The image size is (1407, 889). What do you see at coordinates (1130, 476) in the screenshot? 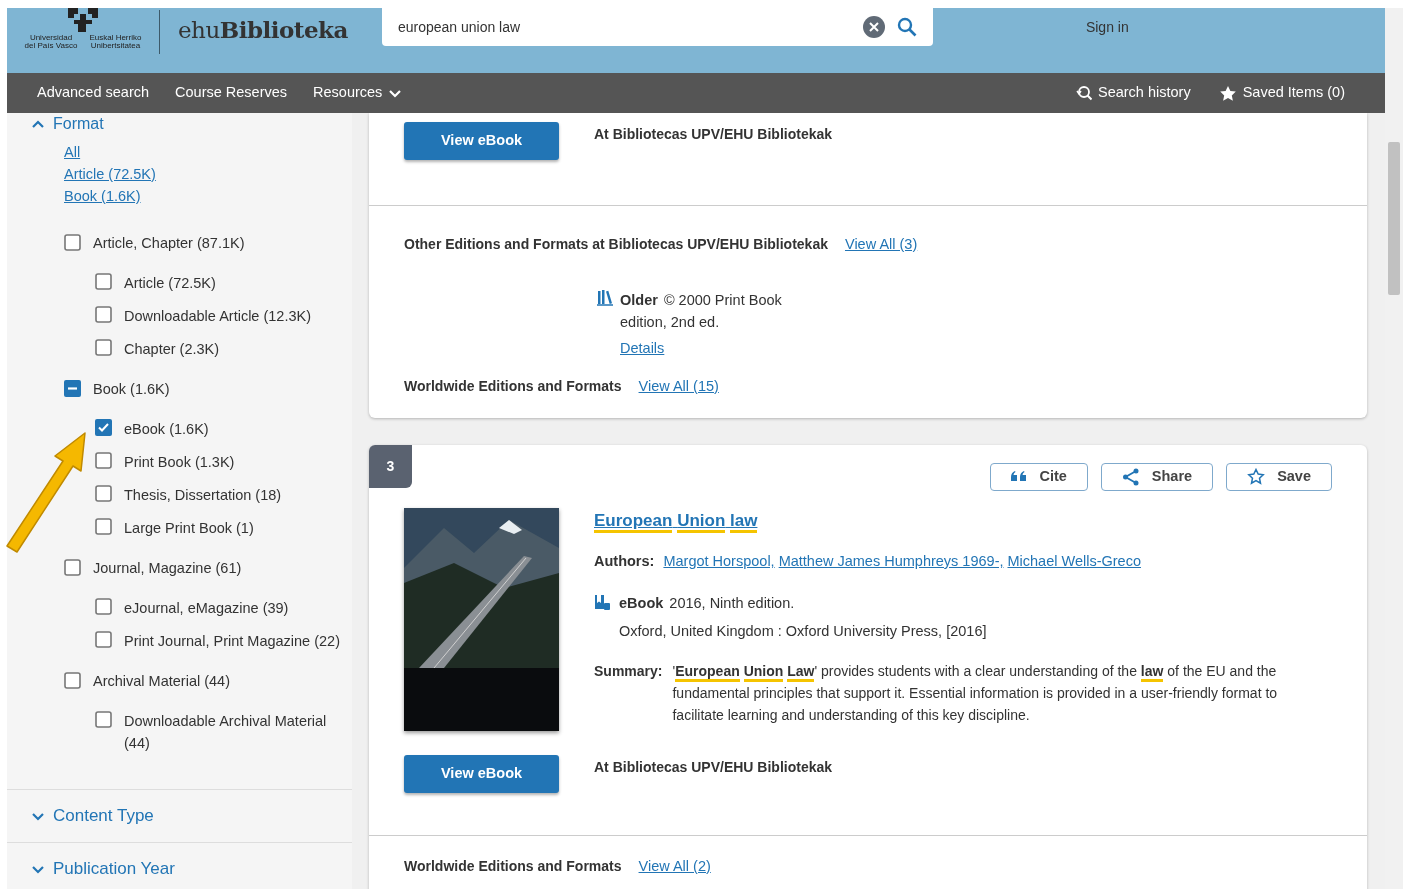
I see `share-icon` at bounding box center [1130, 476].